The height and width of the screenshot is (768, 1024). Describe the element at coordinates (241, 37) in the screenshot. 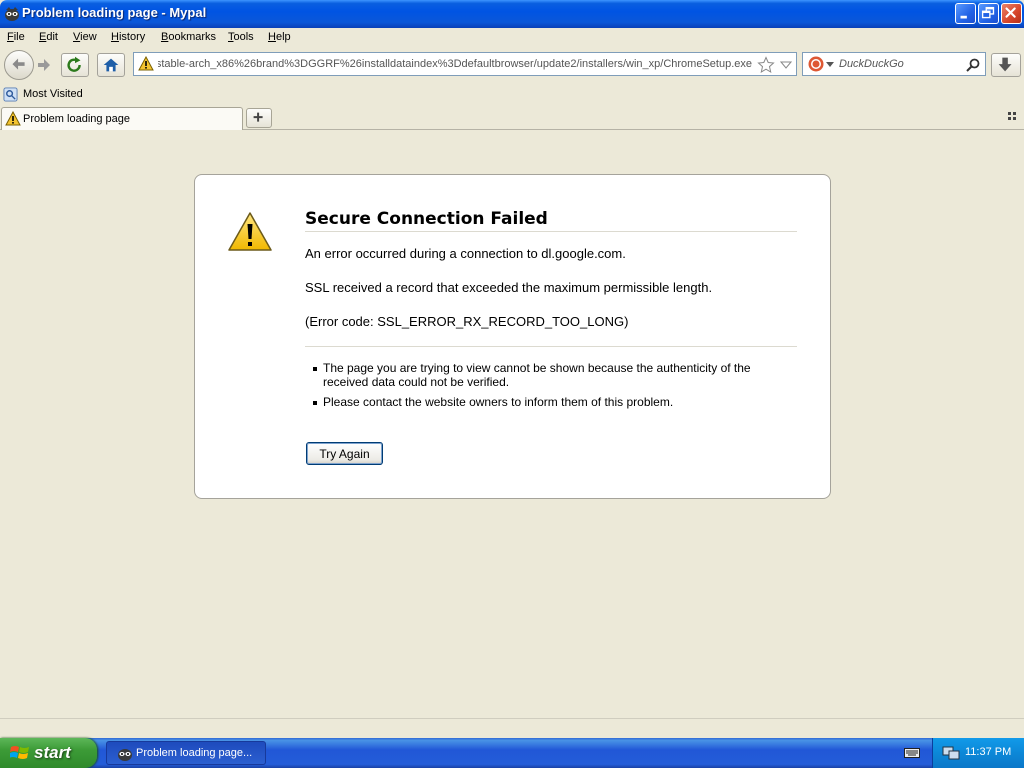

I see `menu-tools: Tools` at that location.